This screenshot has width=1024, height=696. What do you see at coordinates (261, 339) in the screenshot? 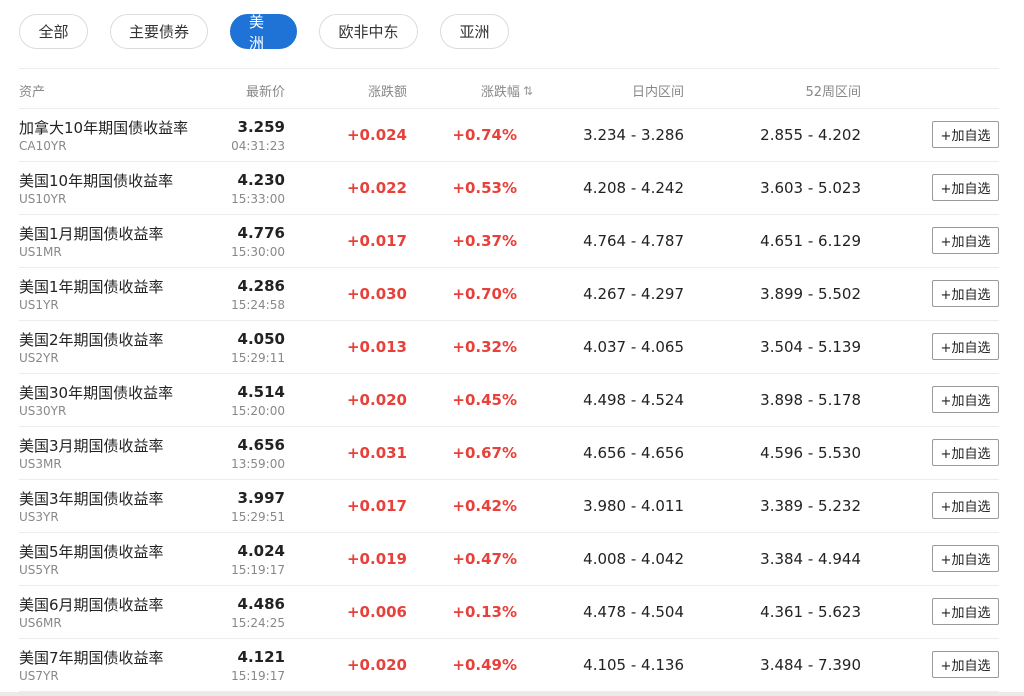
I see `latest-price: 4.050` at bounding box center [261, 339].